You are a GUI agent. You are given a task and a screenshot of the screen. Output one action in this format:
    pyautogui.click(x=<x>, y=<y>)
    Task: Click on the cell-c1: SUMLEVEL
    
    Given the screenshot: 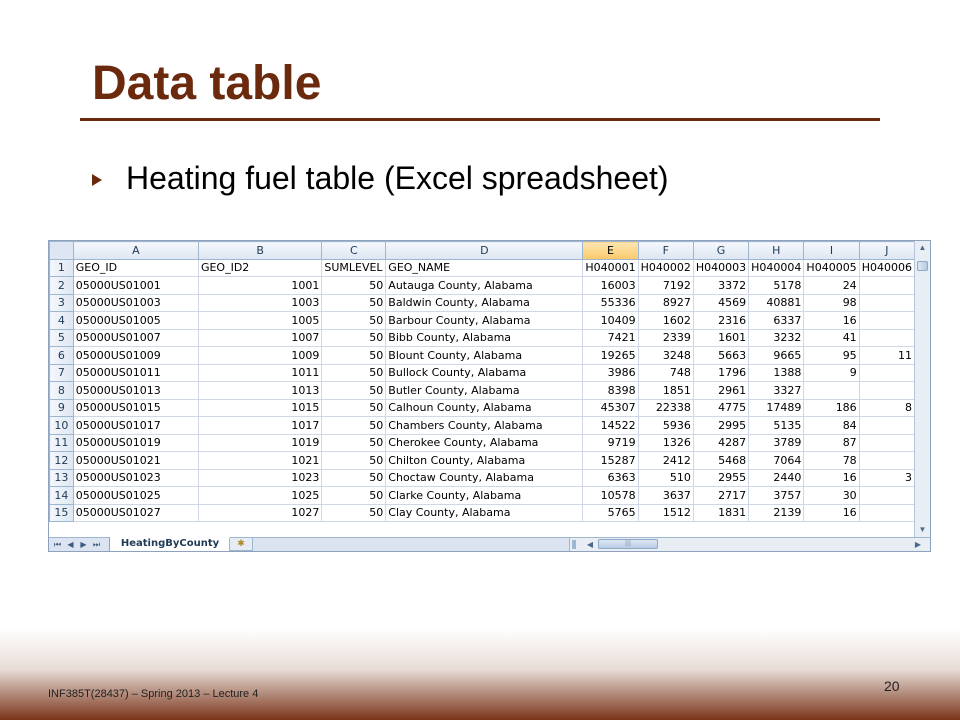 What is the action you would take?
    pyautogui.click(x=354, y=267)
    